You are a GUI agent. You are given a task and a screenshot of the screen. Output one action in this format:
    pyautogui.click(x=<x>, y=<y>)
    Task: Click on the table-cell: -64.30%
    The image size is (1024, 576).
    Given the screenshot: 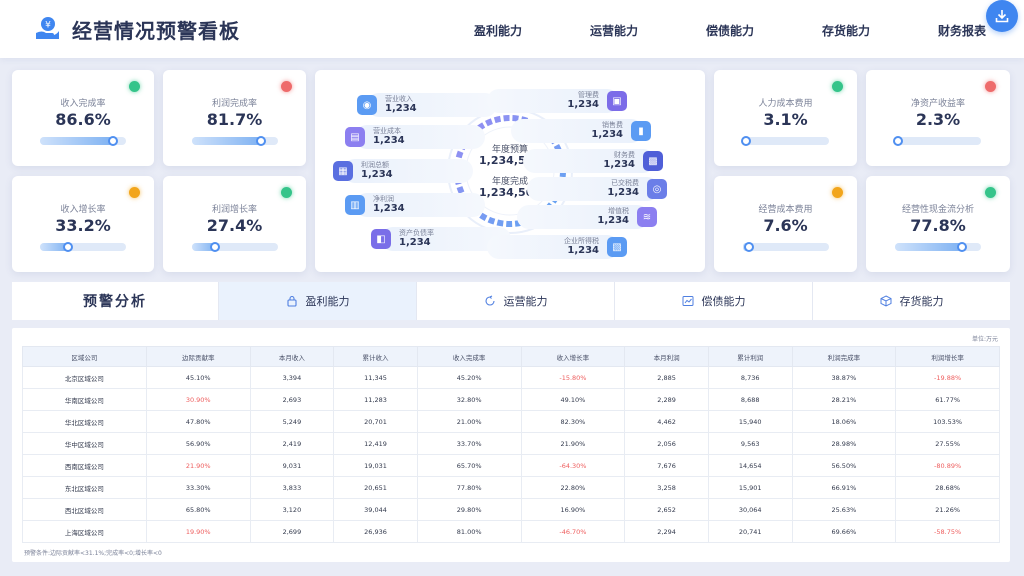 What is the action you would take?
    pyautogui.click(x=573, y=466)
    